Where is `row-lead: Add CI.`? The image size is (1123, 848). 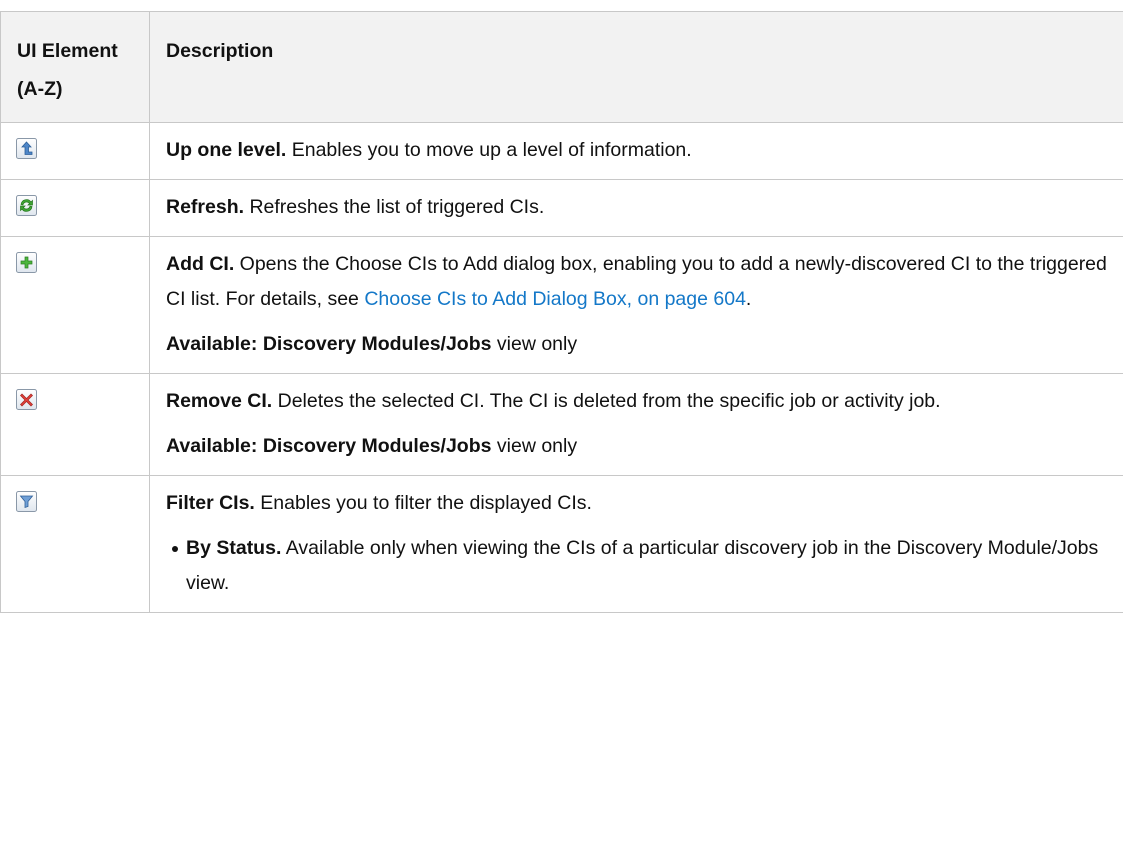
row-lead: Add CI. is located at coordinates (200, 264).